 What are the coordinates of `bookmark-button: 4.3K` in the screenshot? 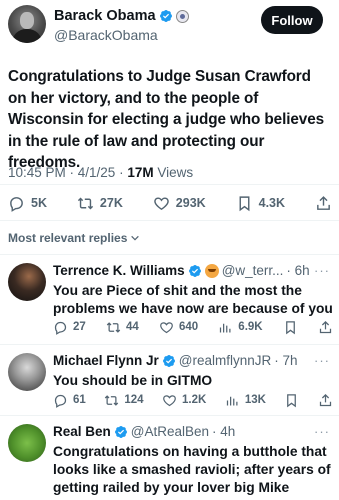 It's located at (260, 203).